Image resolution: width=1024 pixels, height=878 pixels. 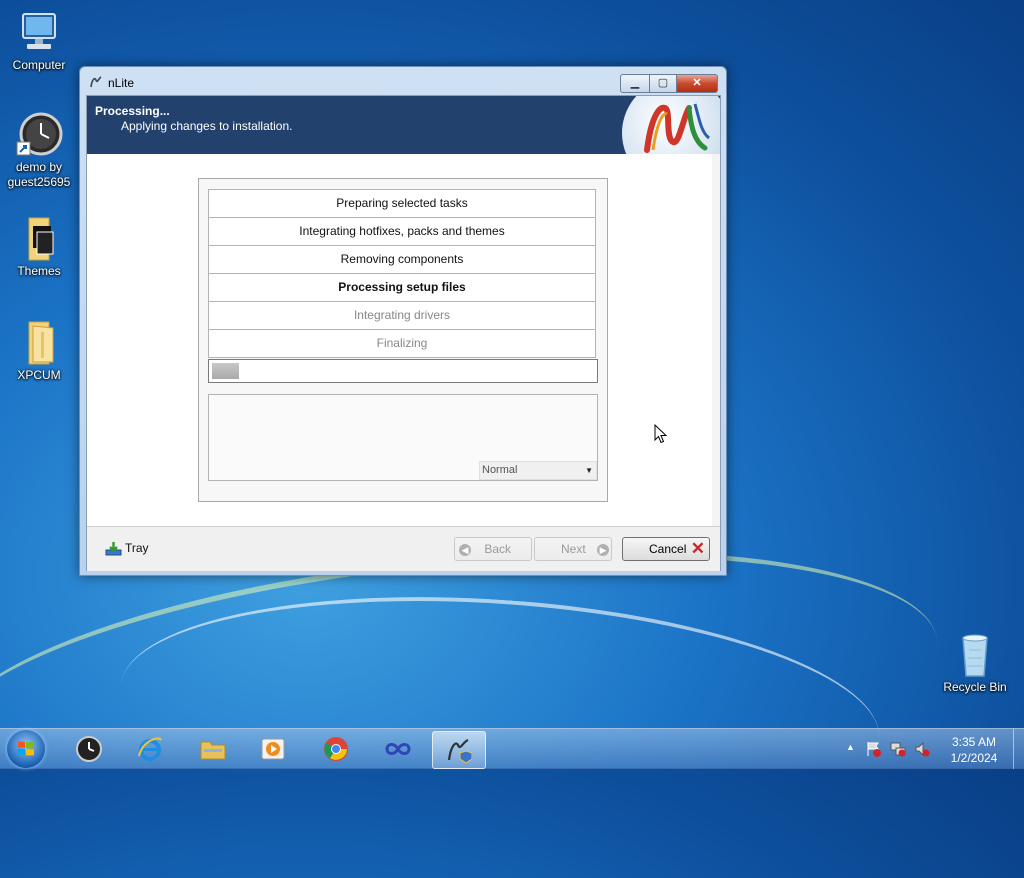 I want to click on clock-icon, so click(x=89, y=749).